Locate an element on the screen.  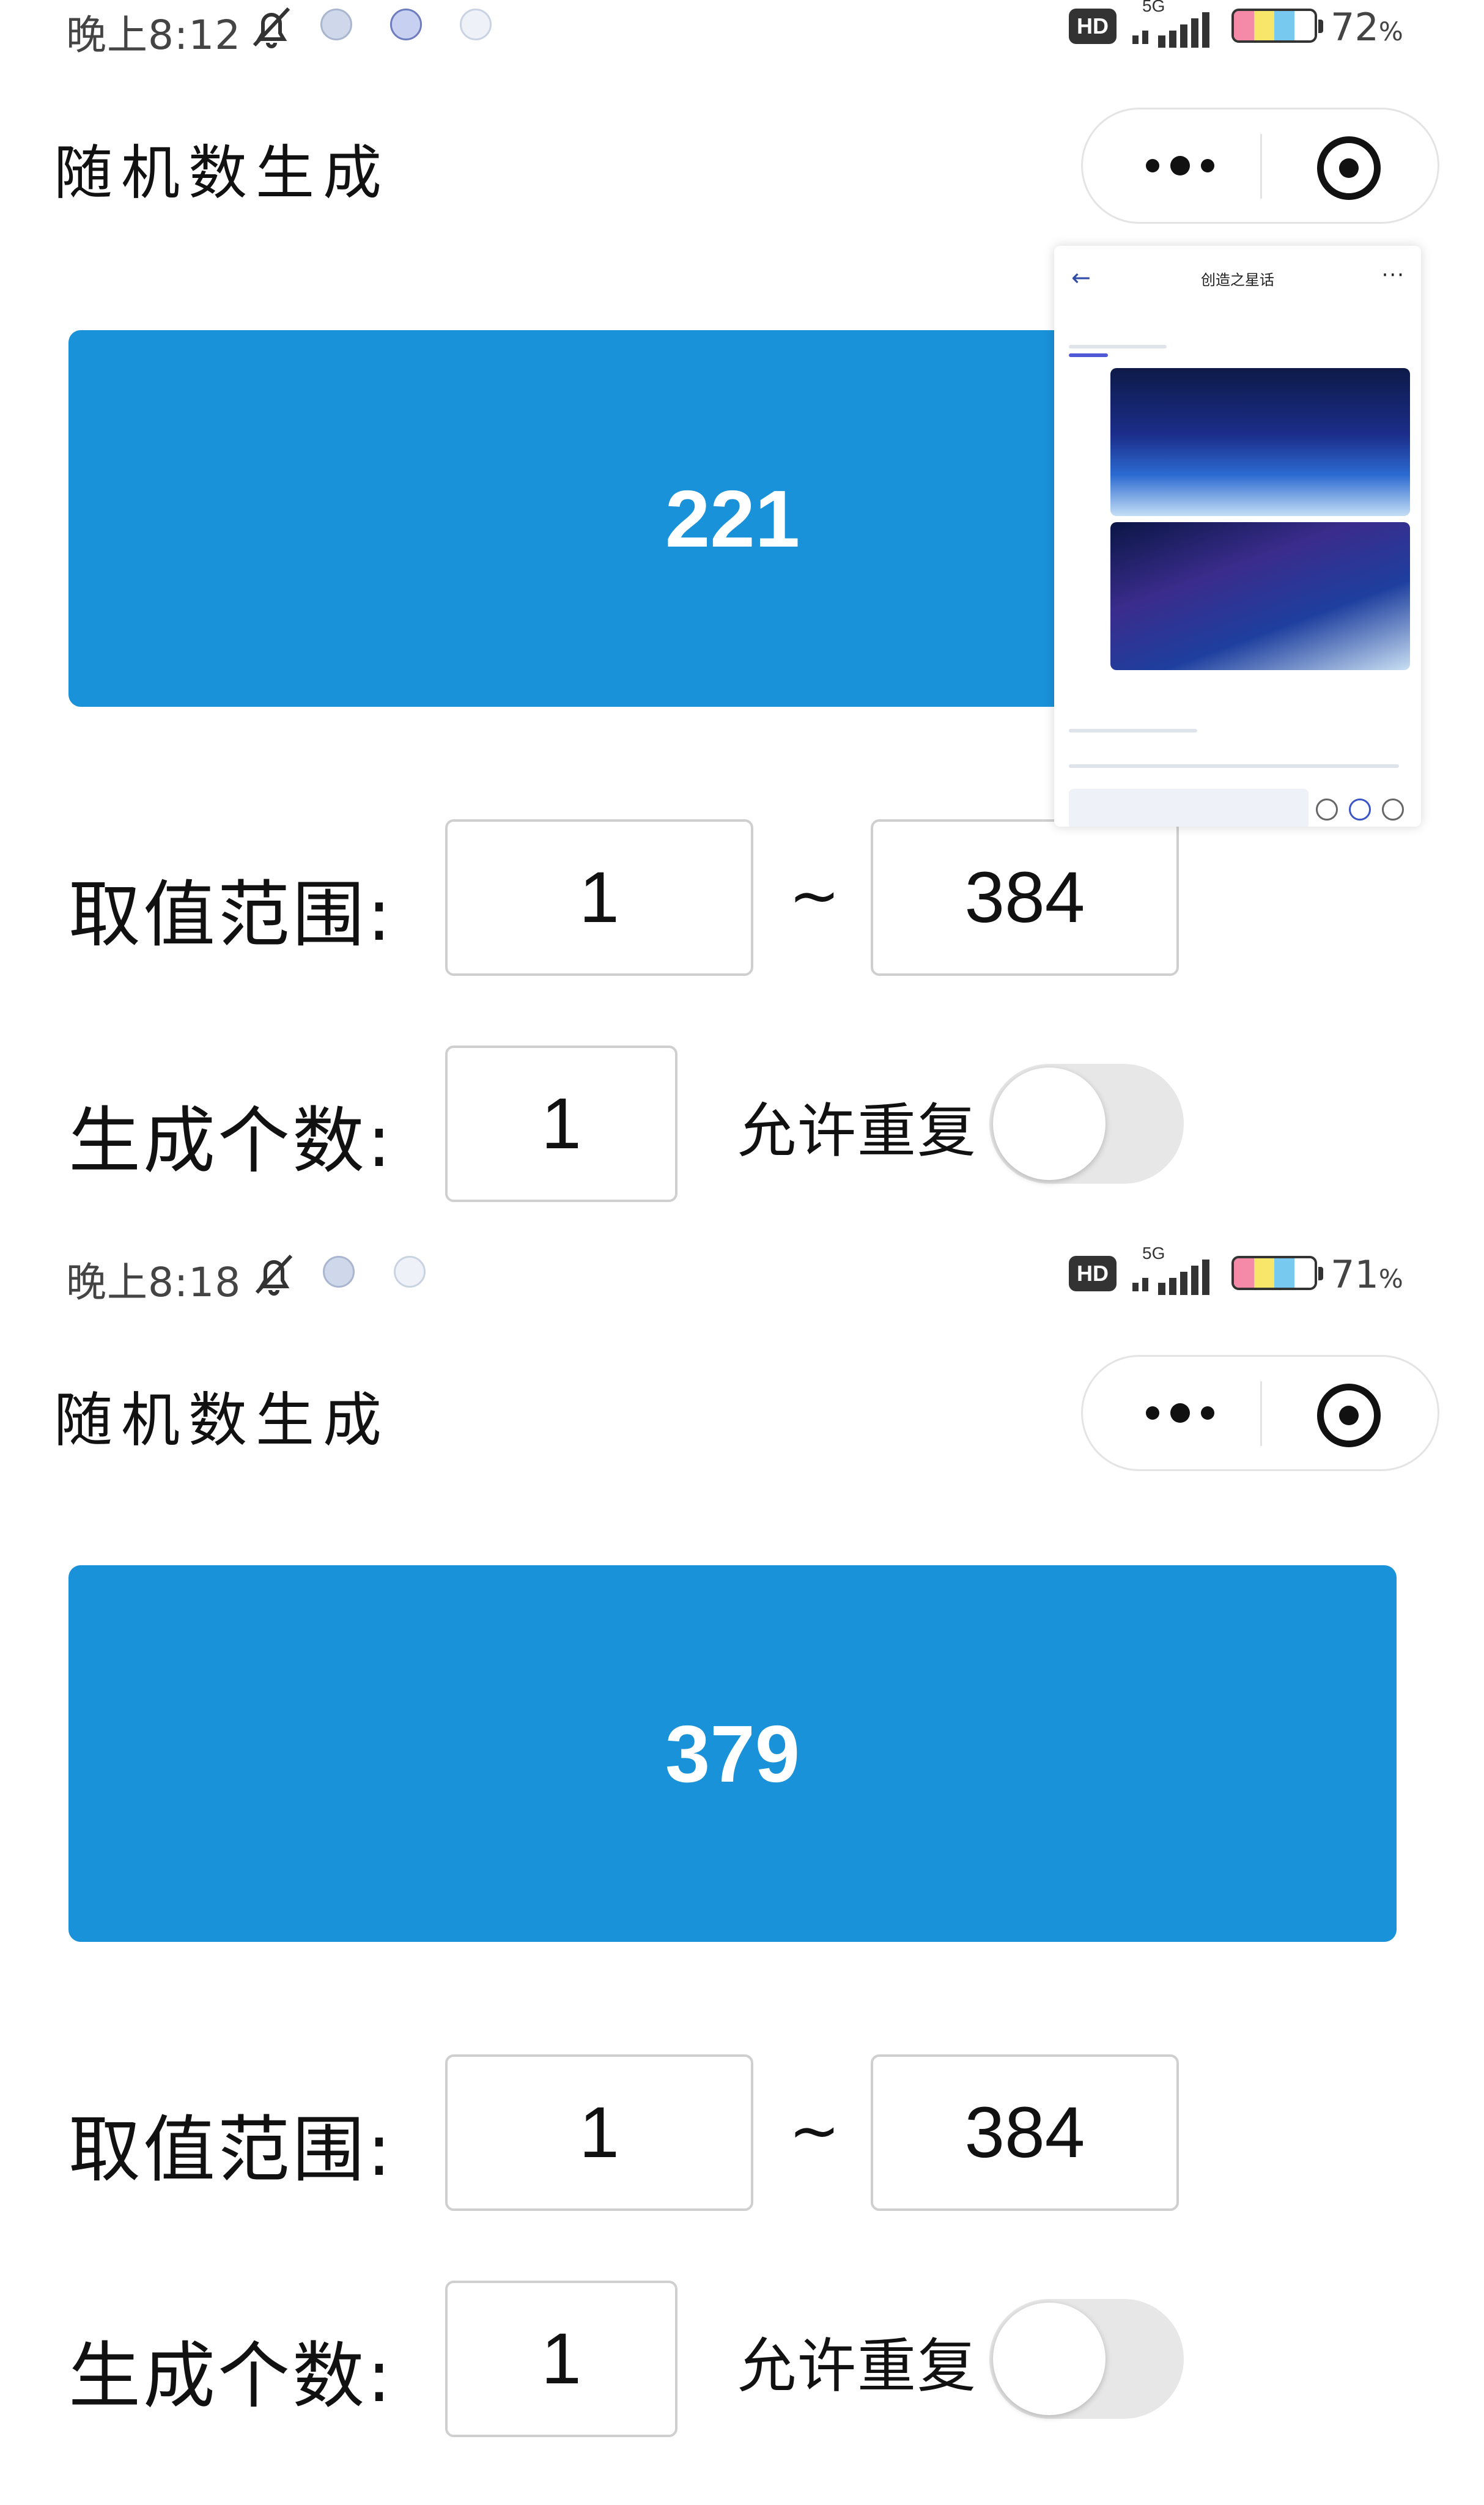
battery-percent: 71% is located at coordinates (1367, 1274).